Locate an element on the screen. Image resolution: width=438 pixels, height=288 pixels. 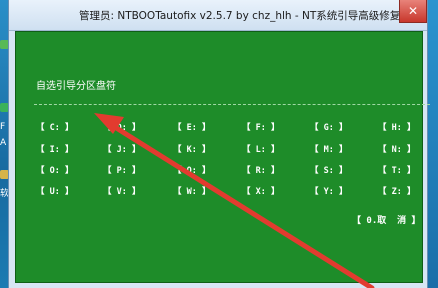
drive-option-z: 【 Z: 】 is located at coordinates (396, 191).